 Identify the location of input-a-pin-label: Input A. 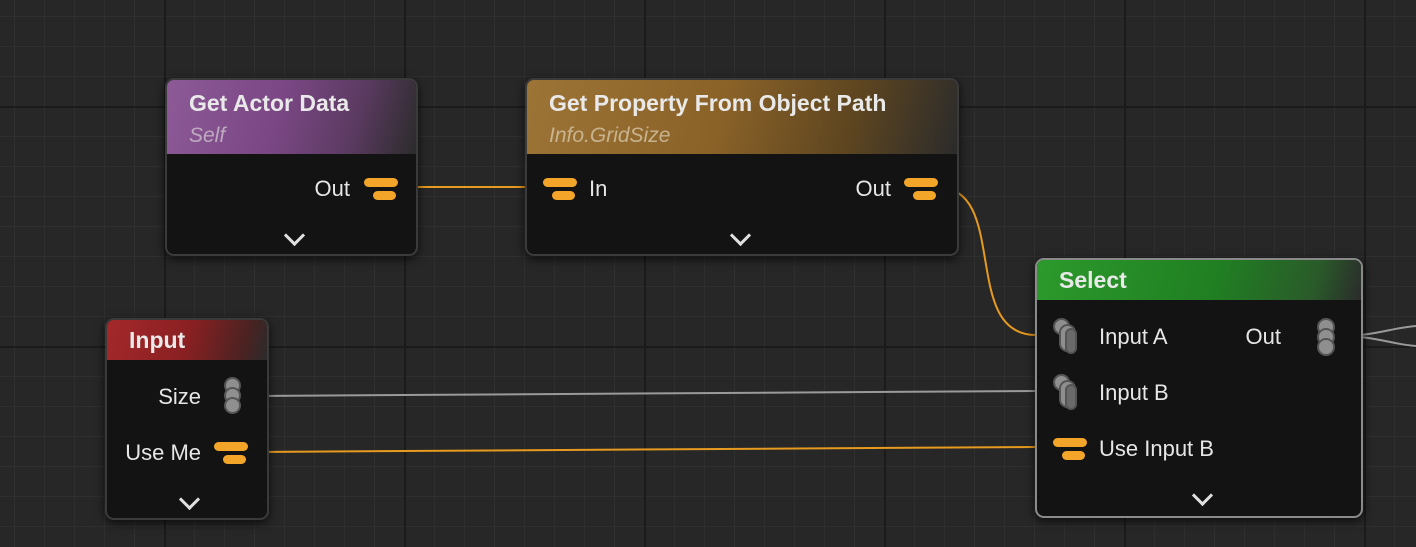
(1133, 336).